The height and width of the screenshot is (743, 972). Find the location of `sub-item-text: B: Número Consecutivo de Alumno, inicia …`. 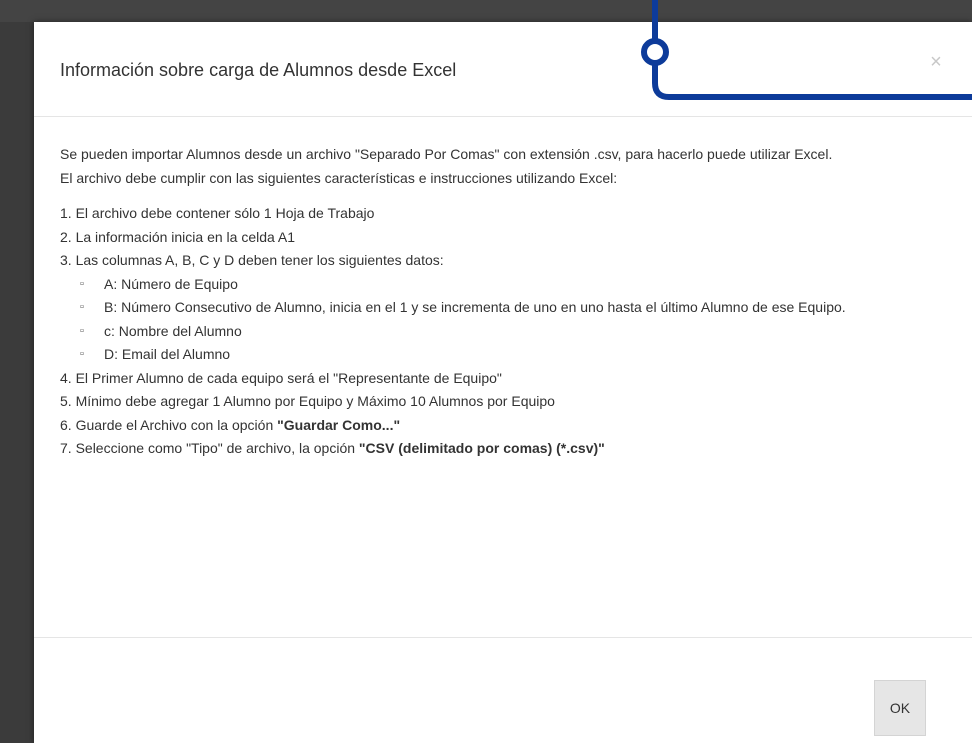

sub-item-text: B: Número Consecutivo de Alumno, inicia … is located at coordinates (475, 307).